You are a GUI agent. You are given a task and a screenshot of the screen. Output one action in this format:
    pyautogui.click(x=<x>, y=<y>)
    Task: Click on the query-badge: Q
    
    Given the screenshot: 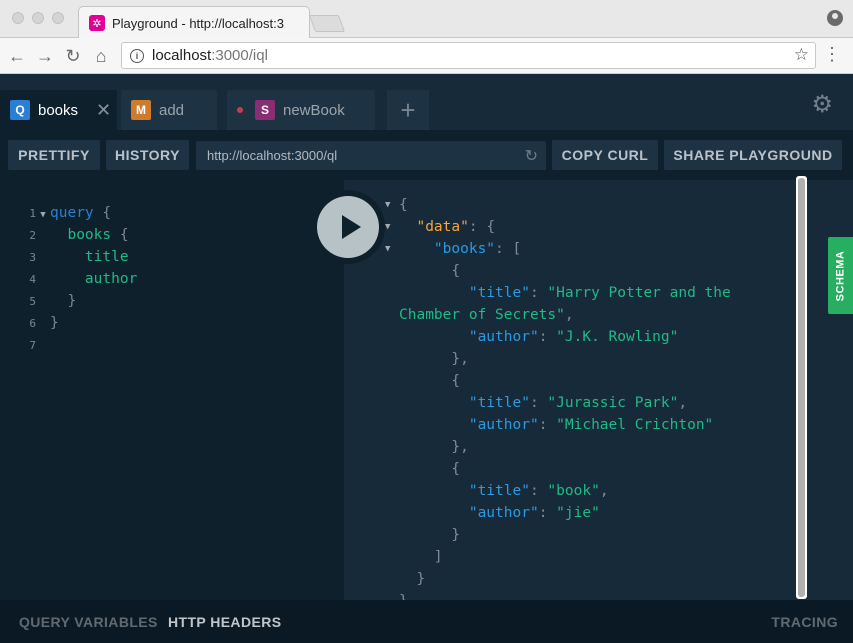 What is the action you would take?
    pyautogui.click(x=20, y=110)
    